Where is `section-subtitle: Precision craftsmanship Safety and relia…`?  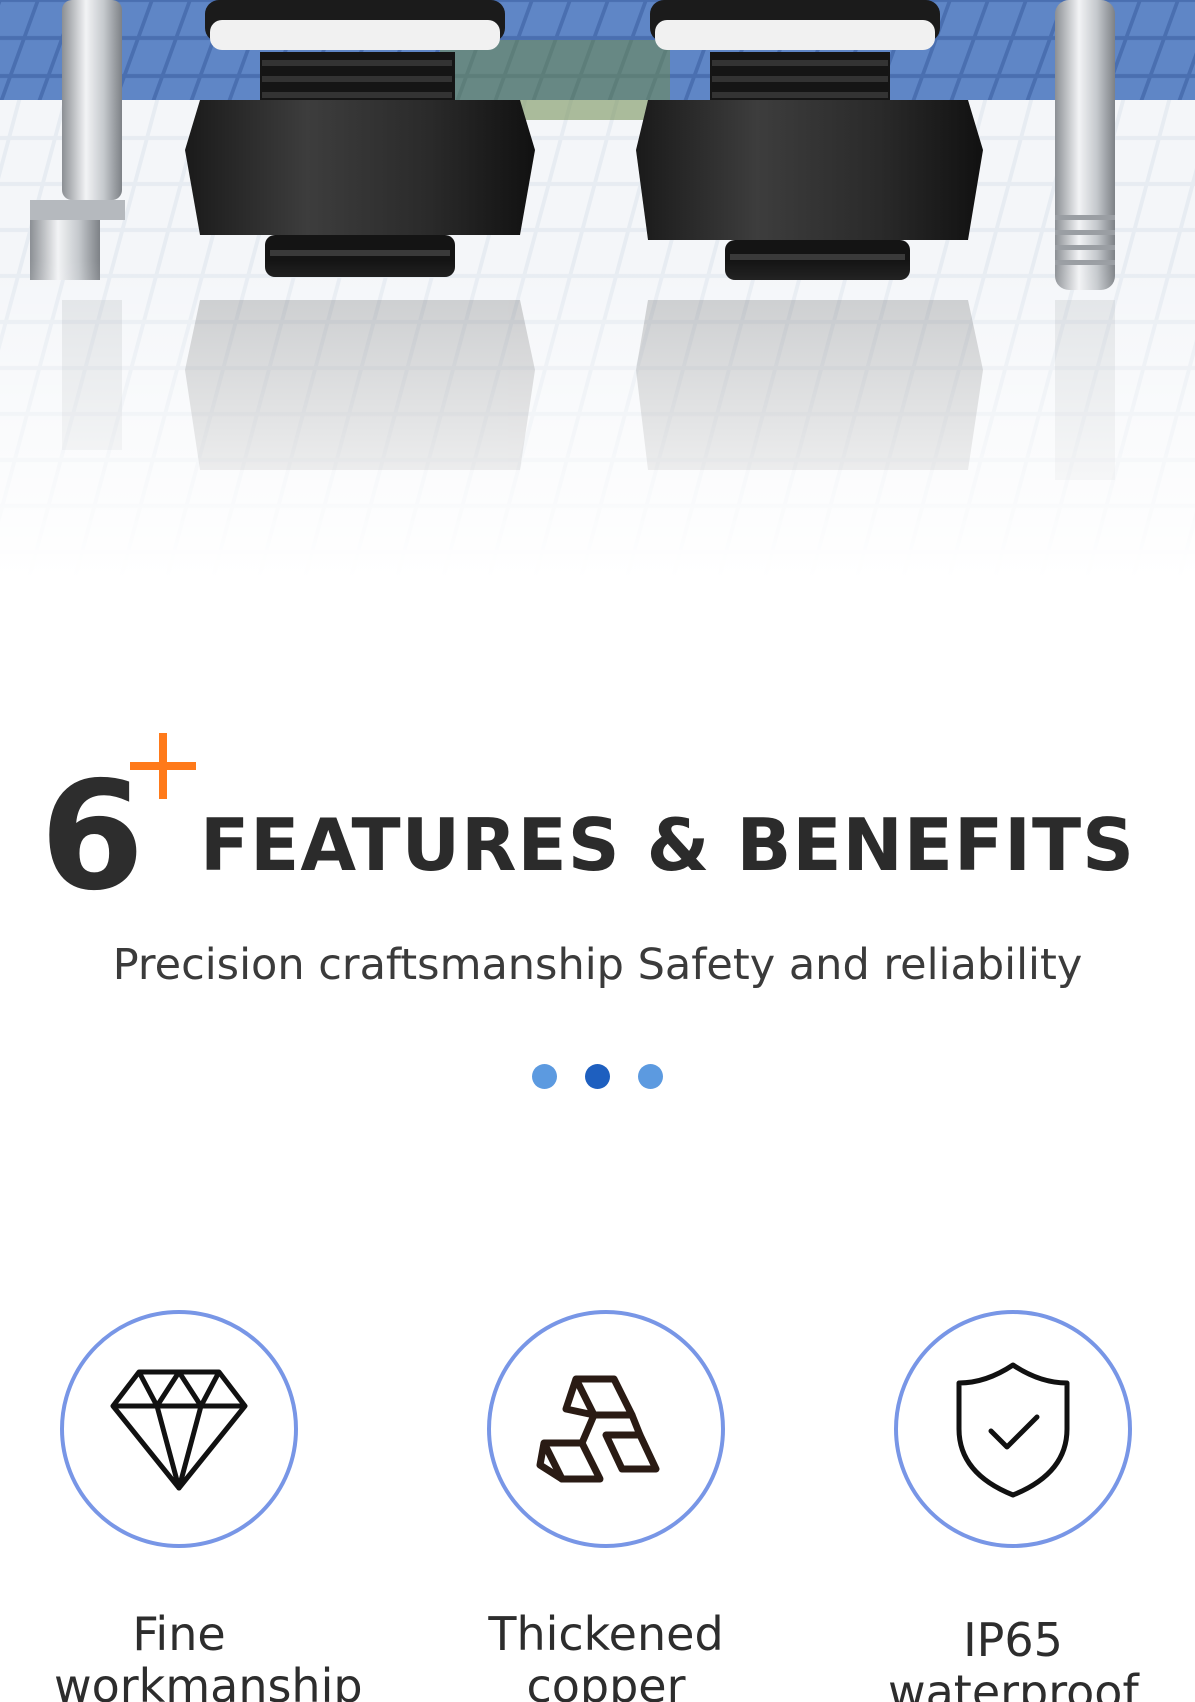
section-subtitle: Precision craftsmanship Safety and relia… is located at coordinates (597, 965).